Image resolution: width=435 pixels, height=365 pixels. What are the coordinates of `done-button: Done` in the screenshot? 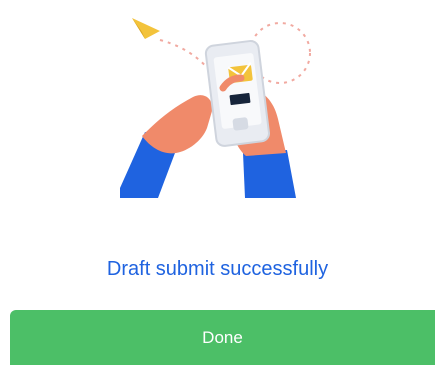 It's located at (222, 337).